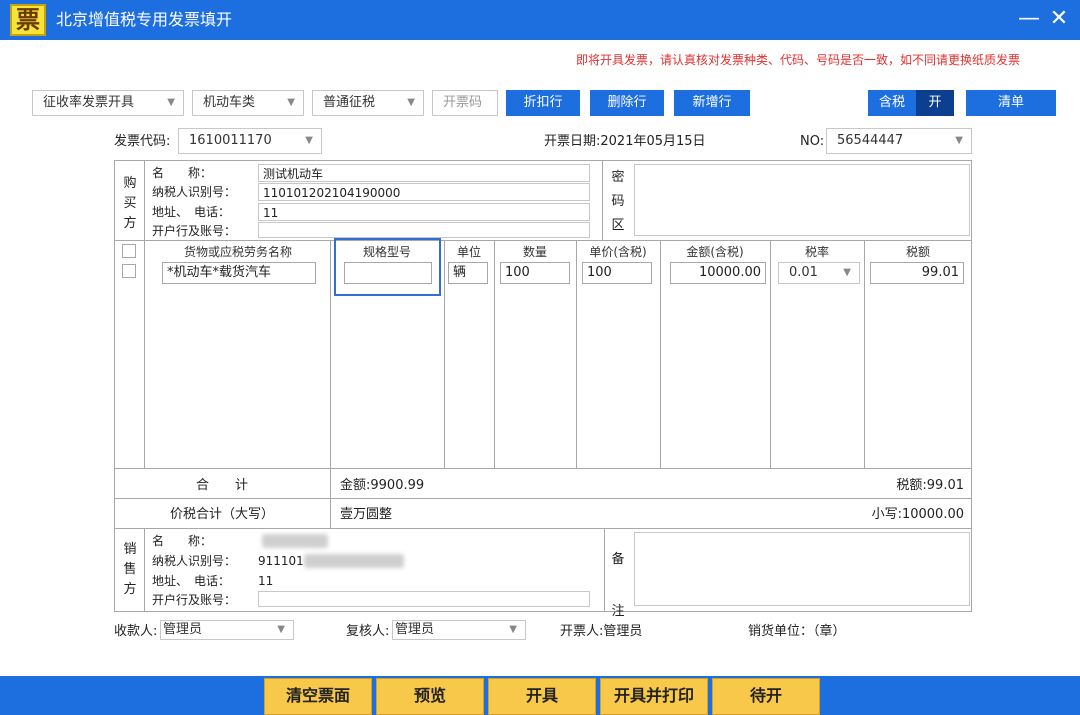 The width and height of the screenshot is (1080, 715). What do you see at coordinates (930, 485) in the screenshot?
I see `sum-tax: 税额:99.01` at bounding box center [930, 485].